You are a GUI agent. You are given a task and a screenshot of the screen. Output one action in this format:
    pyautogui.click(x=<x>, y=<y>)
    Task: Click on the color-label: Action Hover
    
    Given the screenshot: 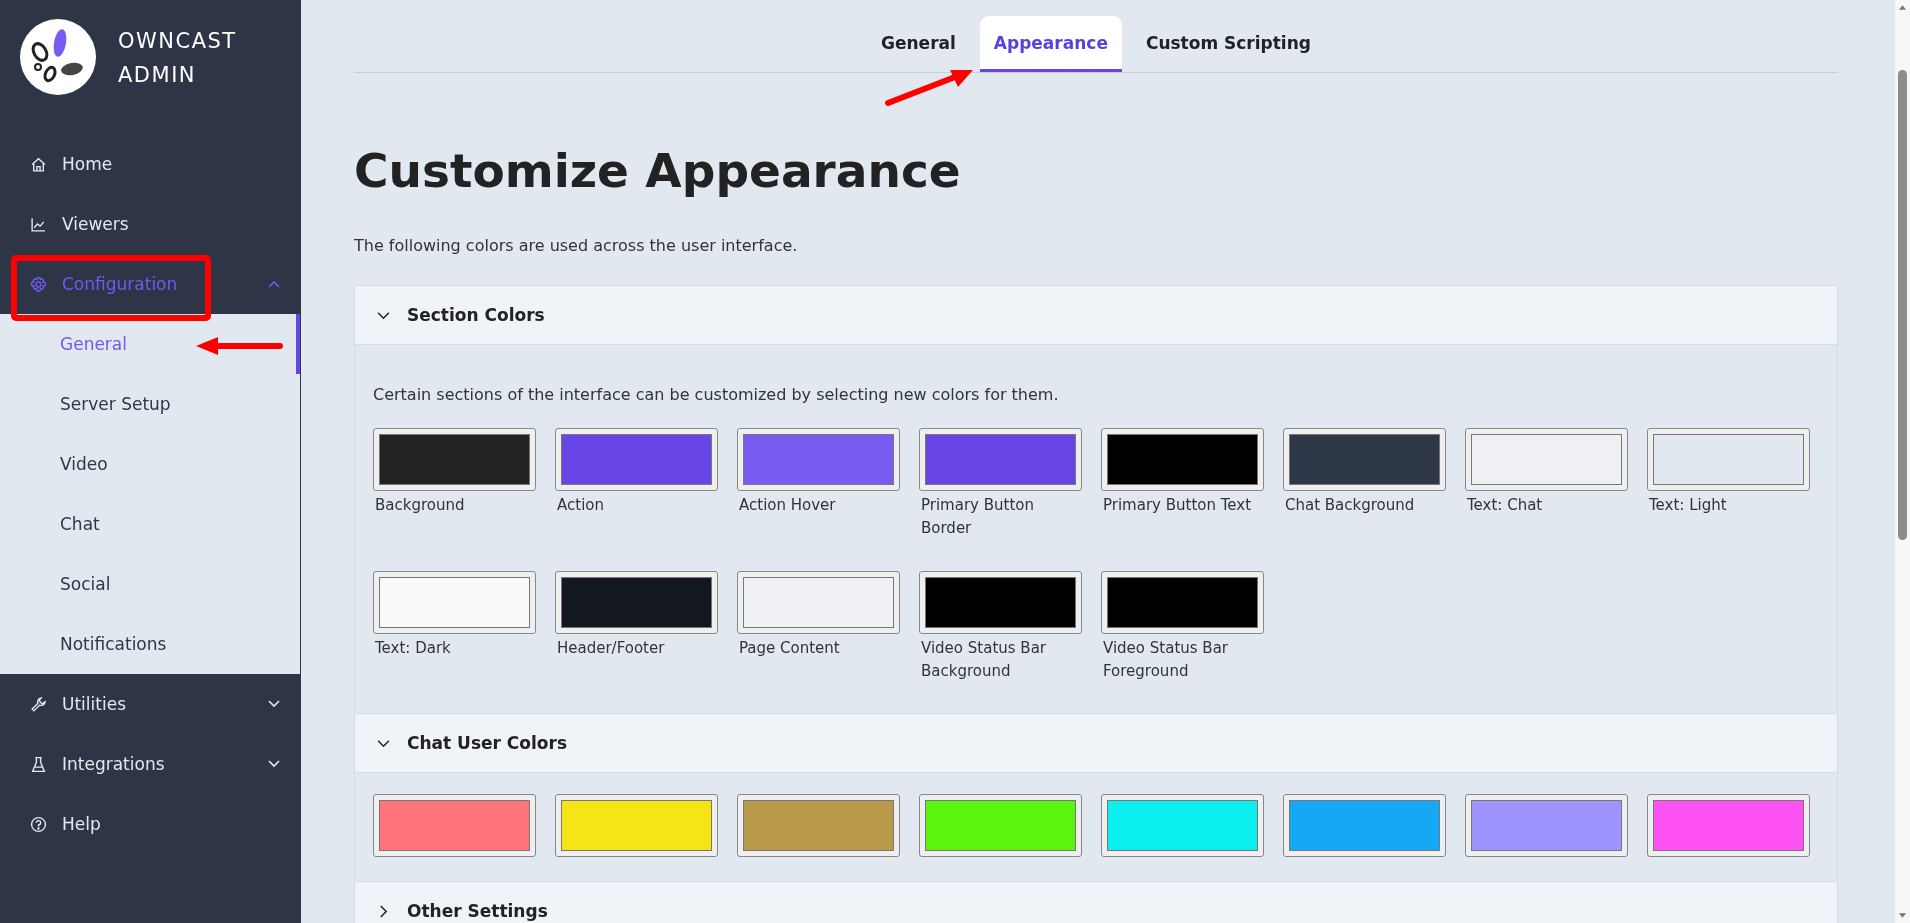 What is the action you would take?
    pyautogui.click(x=787, y=505)
    